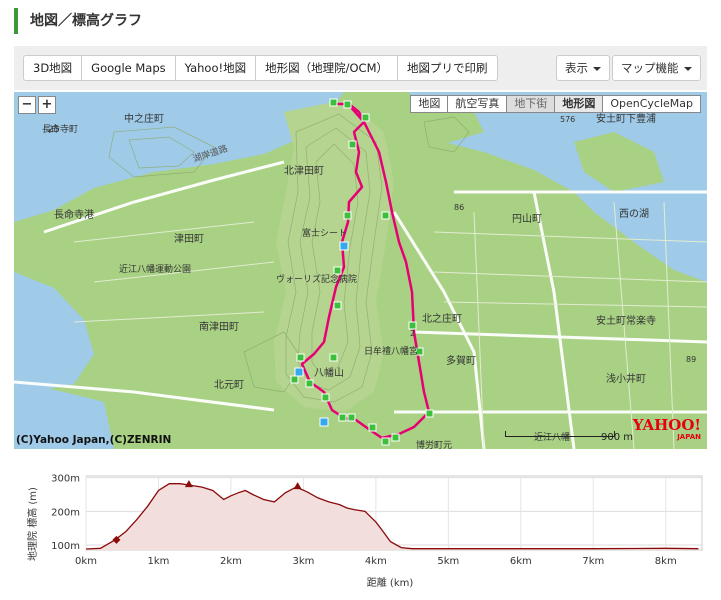 The image size is (721, 600). What do you see at coordinates (78, 21) in the screenshot?
I see `page-title: 地図／標高グラフ` at bounding box center [78, 21].